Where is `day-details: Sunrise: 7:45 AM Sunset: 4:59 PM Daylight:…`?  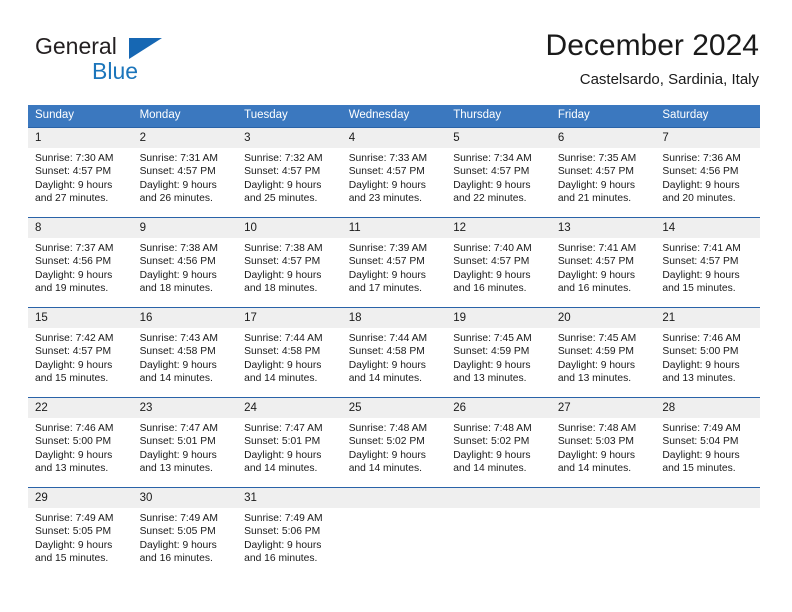
day-details: Sunrise: 7:45 AM Sunset: 4:59 PM Daylight:… is located at coordinates (498, 357).